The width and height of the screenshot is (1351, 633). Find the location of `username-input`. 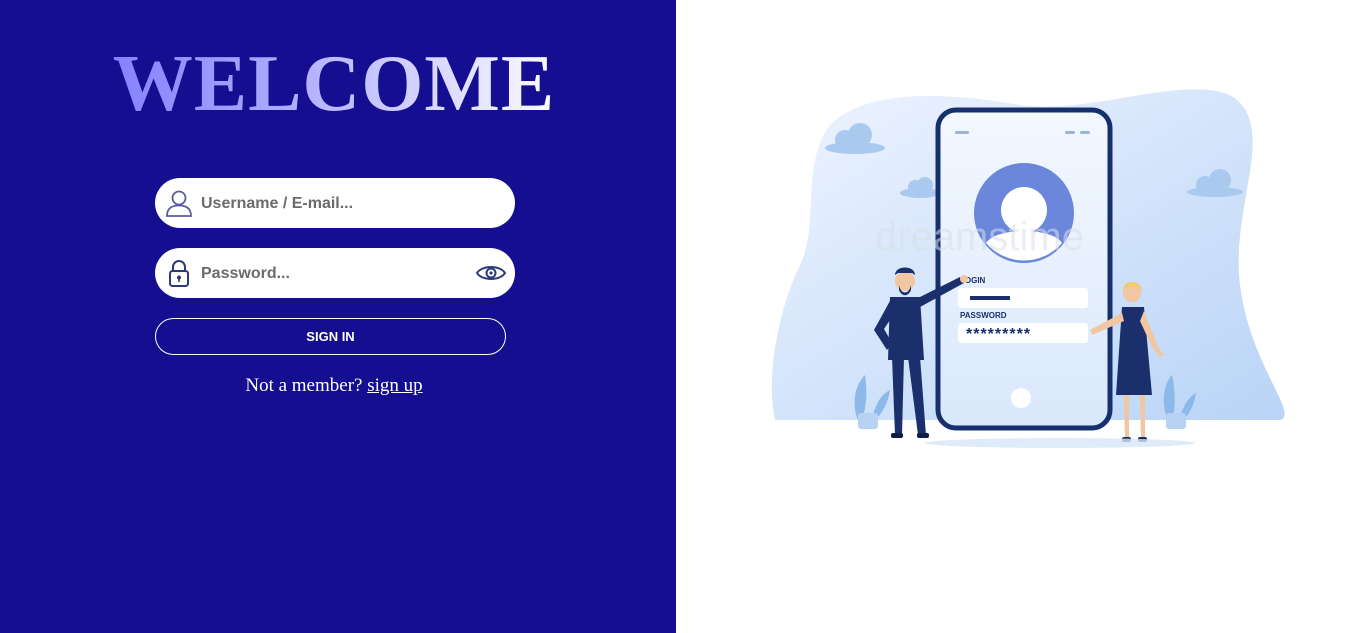

username-input is located at coordinates (336, 204).